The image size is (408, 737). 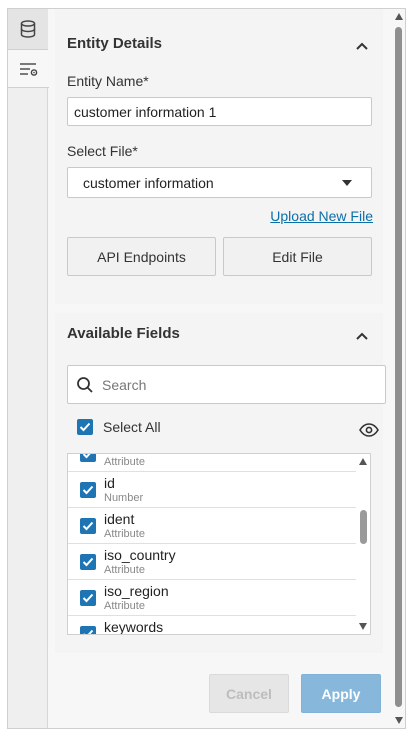 What do you see at coordinates (213, 490) in the screenshot?
I see `list-item: id Number` at bounding box center [213, 490].